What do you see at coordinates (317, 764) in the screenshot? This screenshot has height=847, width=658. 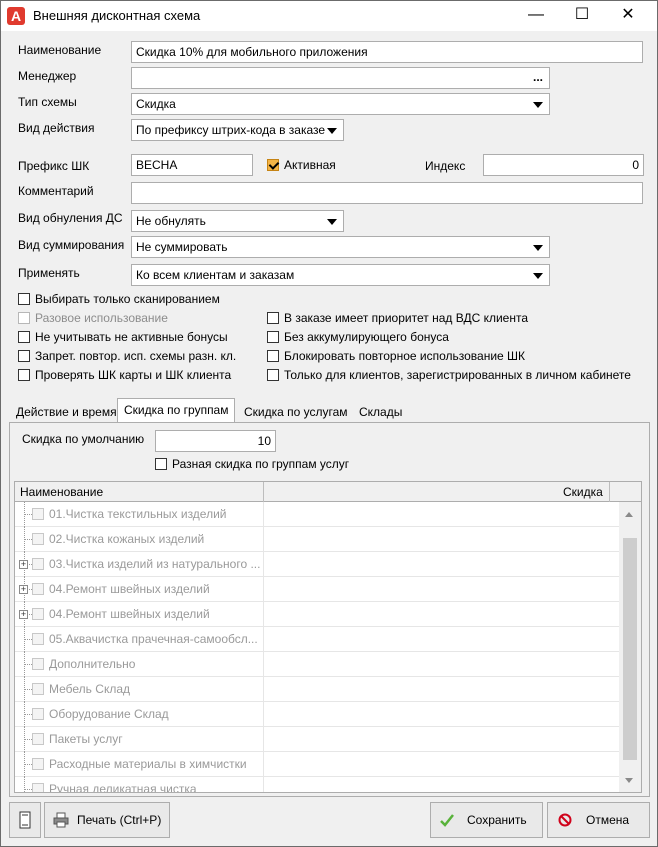 I see `table-row: Расходные материалы в химчистки` at bounding box center [317, 764].